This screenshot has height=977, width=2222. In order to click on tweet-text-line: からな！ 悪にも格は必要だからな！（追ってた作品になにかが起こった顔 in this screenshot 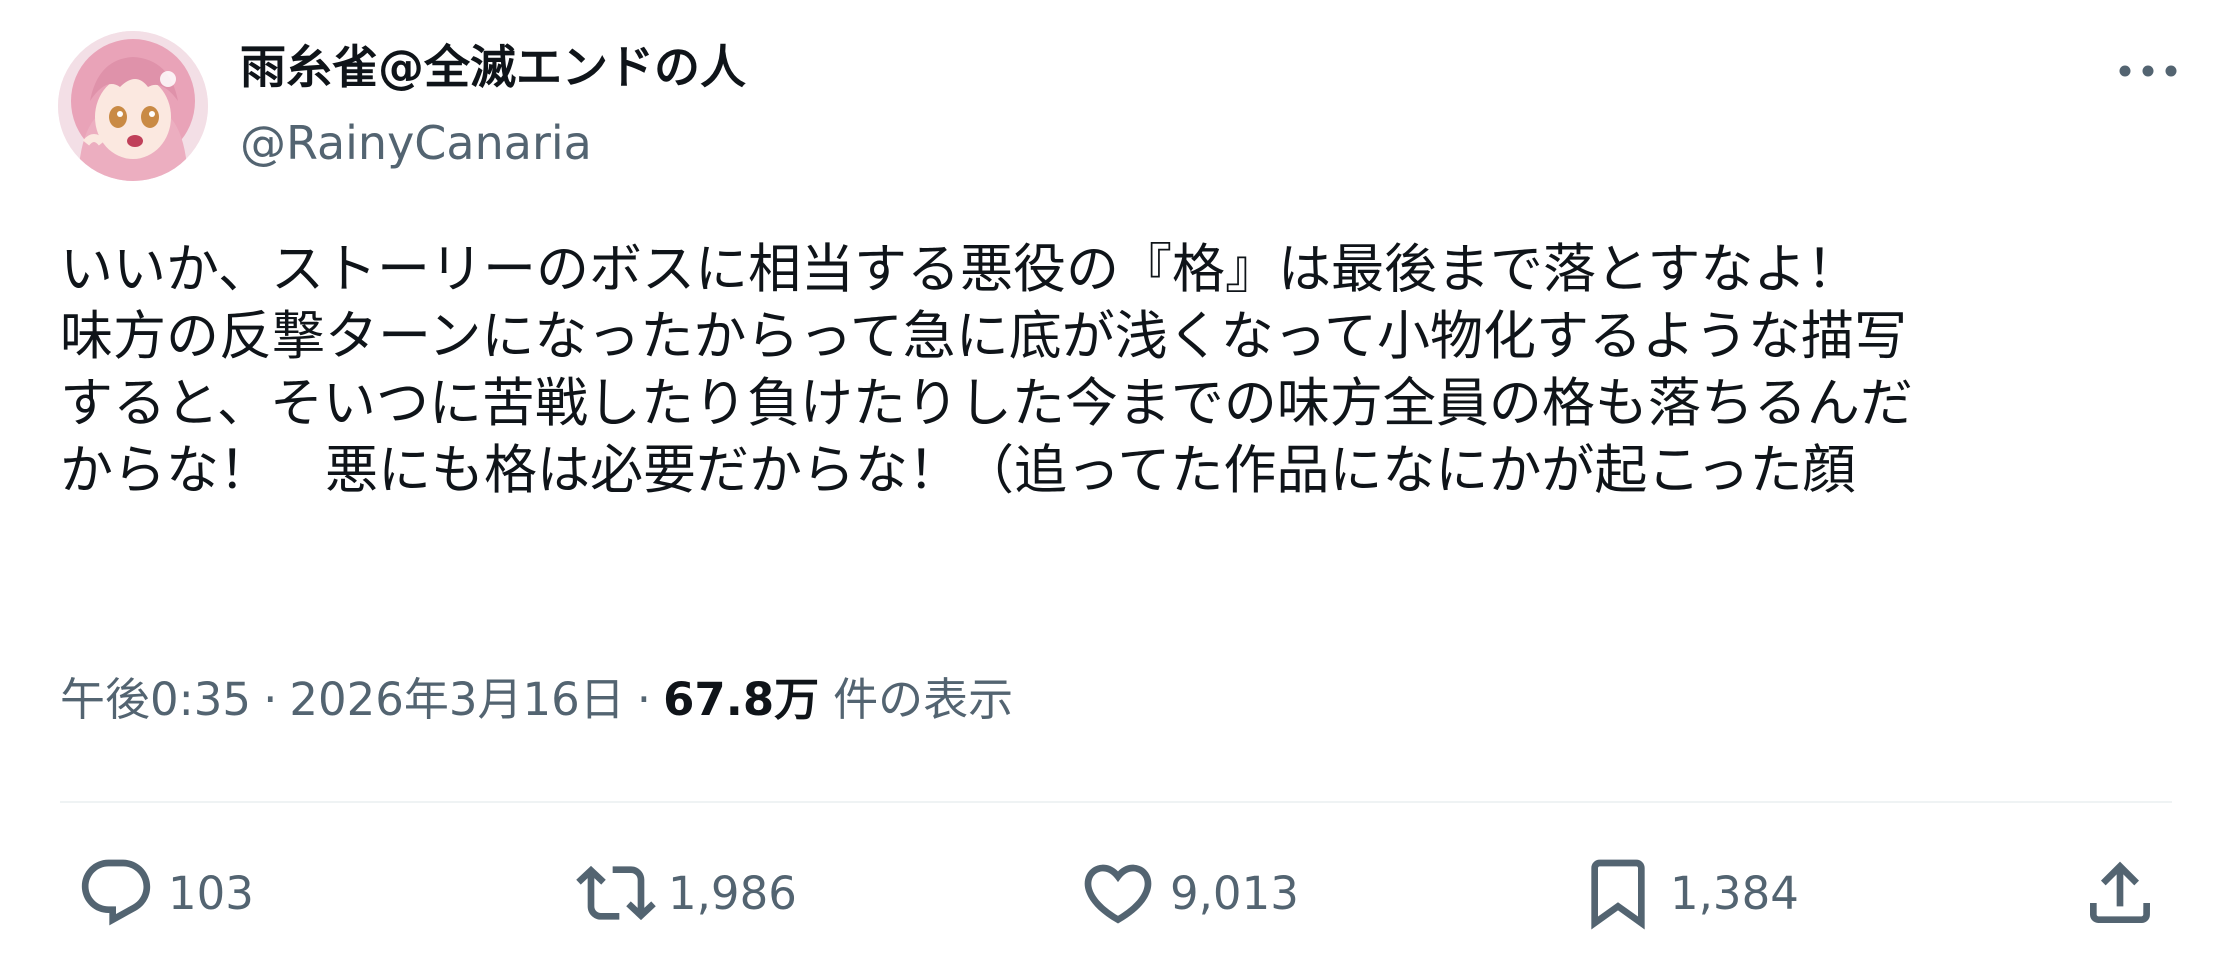, I will do `click(958, 470)`.